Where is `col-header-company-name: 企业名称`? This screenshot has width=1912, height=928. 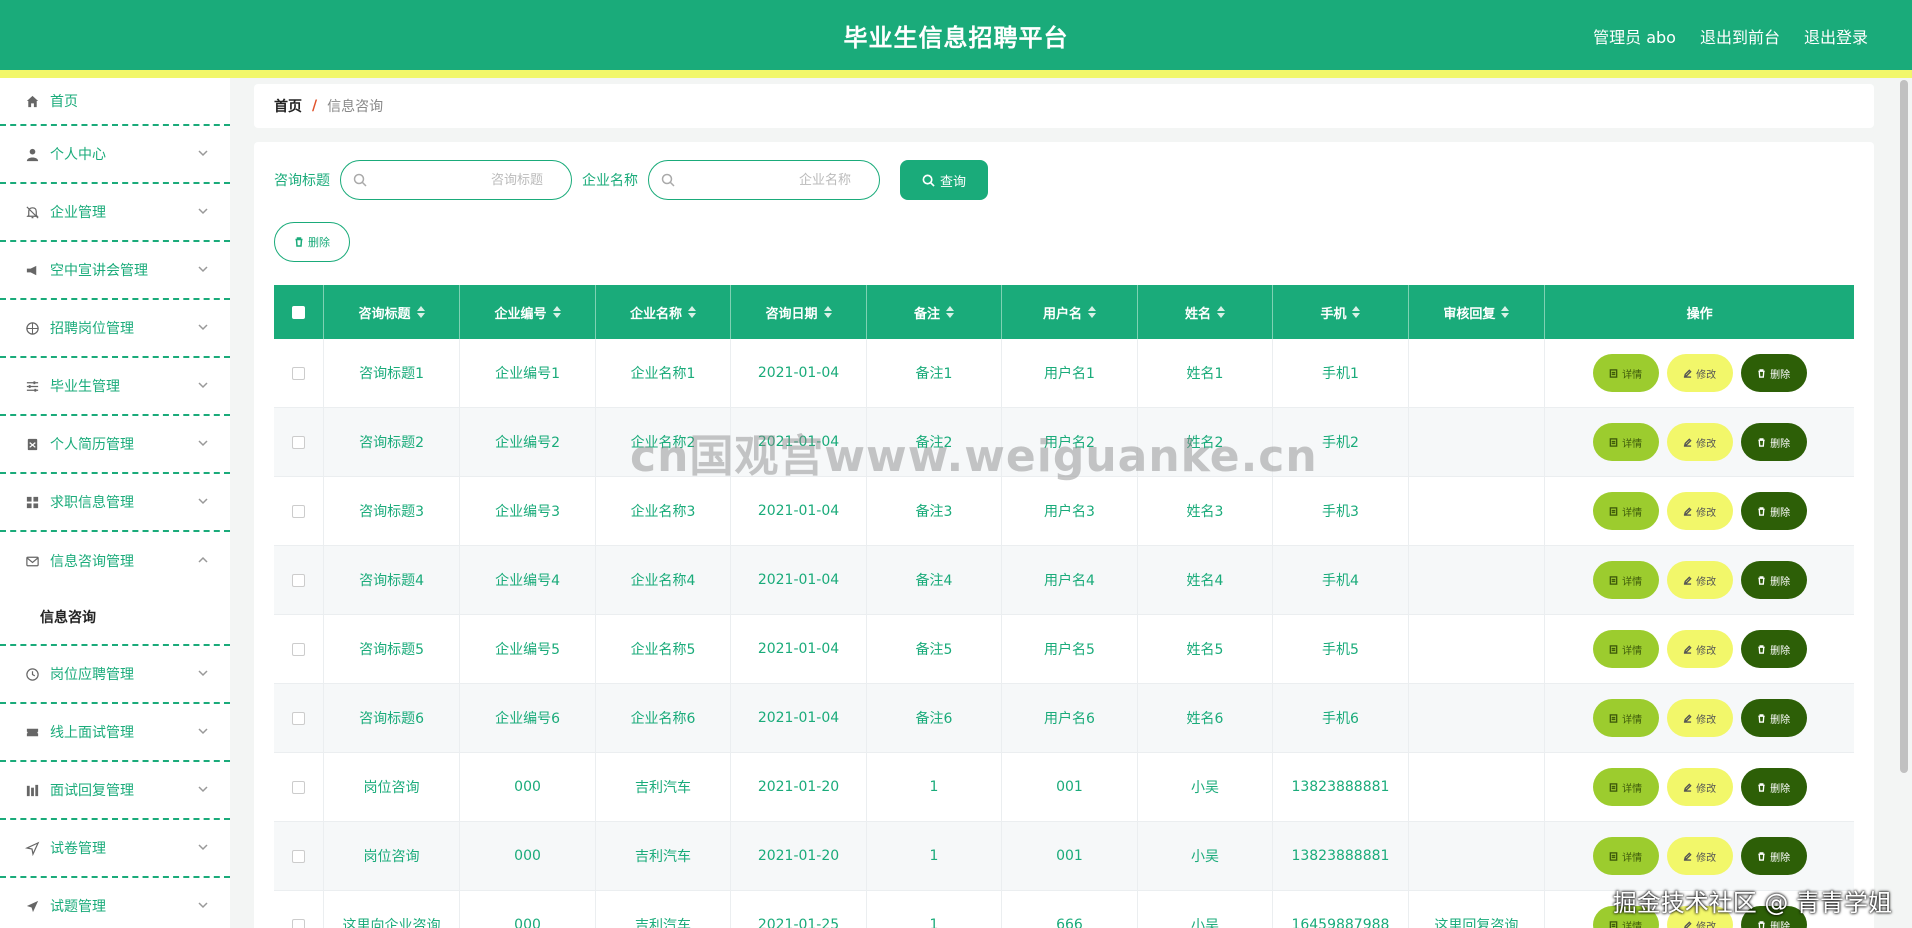 col-header-company-name: 企业名称 is located at coordinates (664, 312).